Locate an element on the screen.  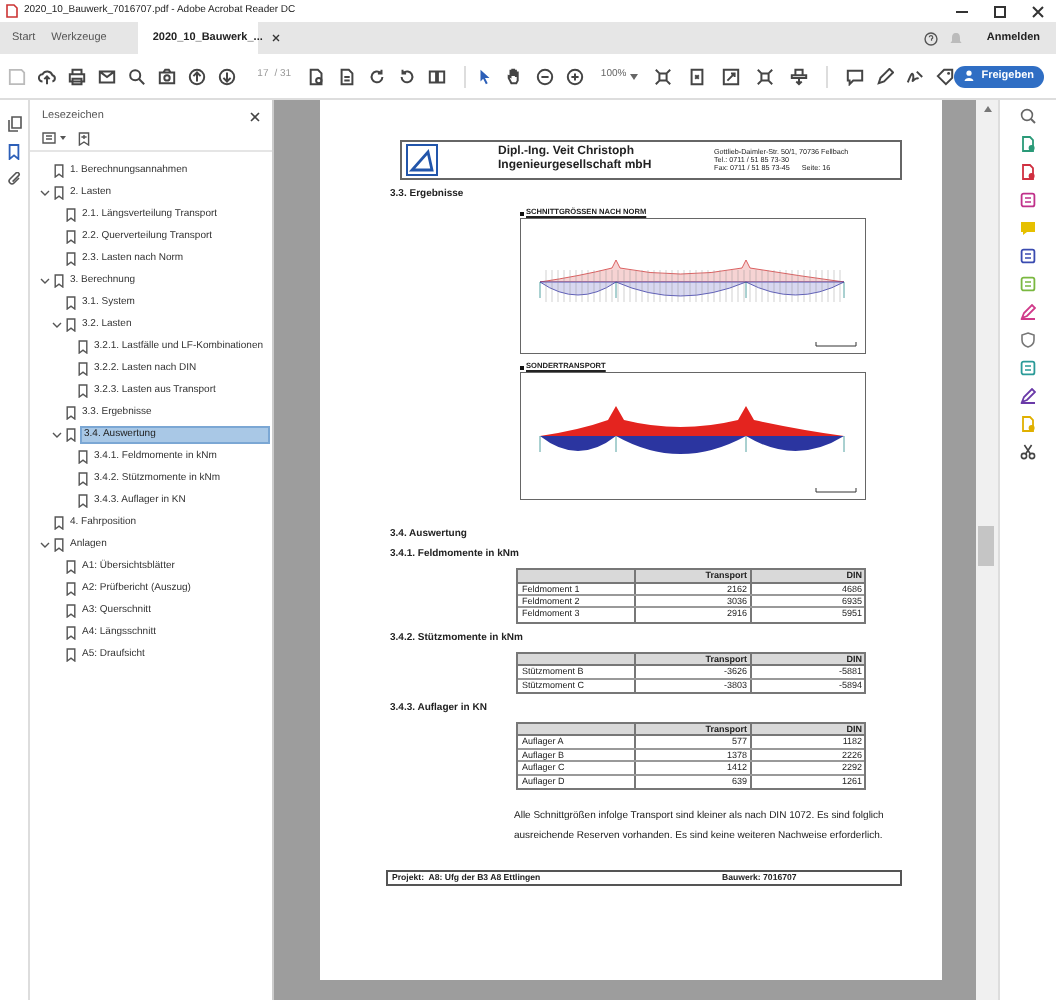
person-icon is located at coordinates (969, 76).